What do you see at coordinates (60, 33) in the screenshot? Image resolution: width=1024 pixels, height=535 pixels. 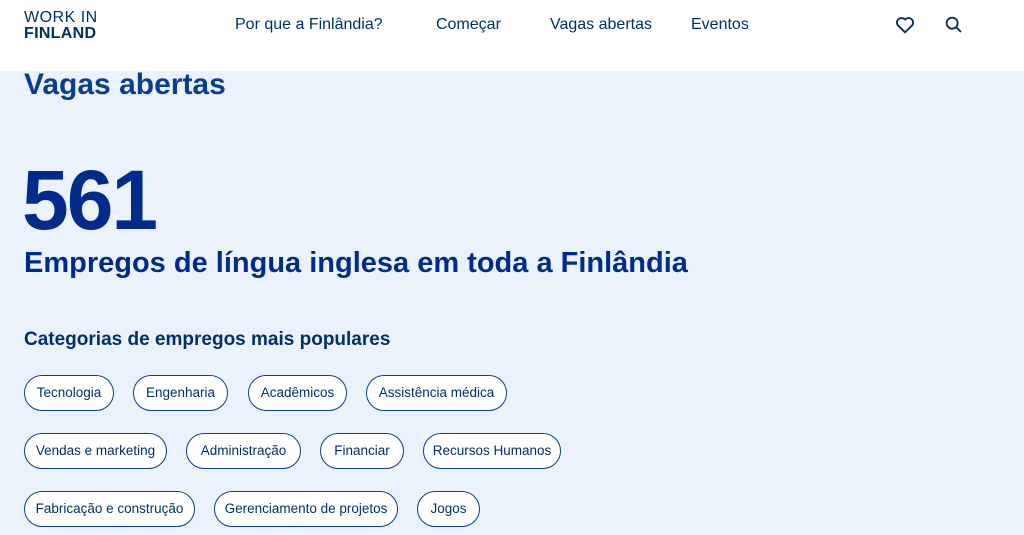 I see `logo-line-2: FINLAND` at bounding box center [60, 33].